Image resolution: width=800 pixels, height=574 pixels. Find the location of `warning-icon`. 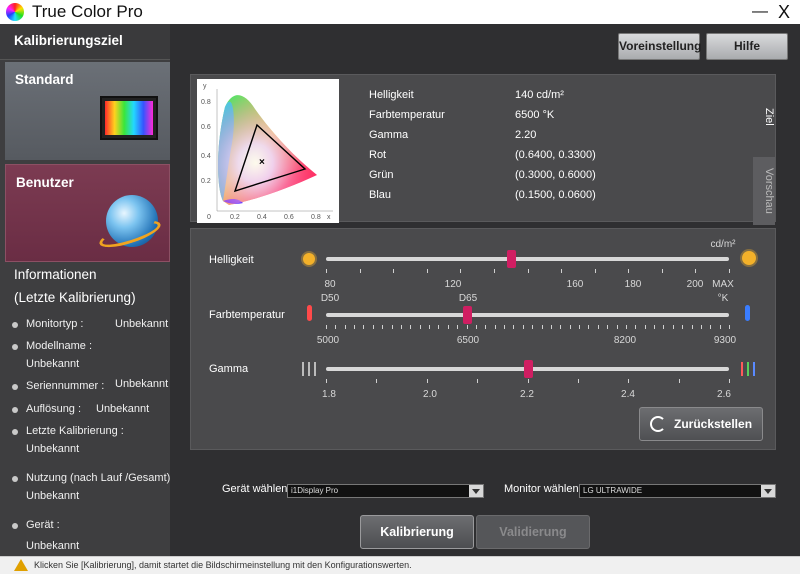

warning-icon is located at coordinates (21, 565).